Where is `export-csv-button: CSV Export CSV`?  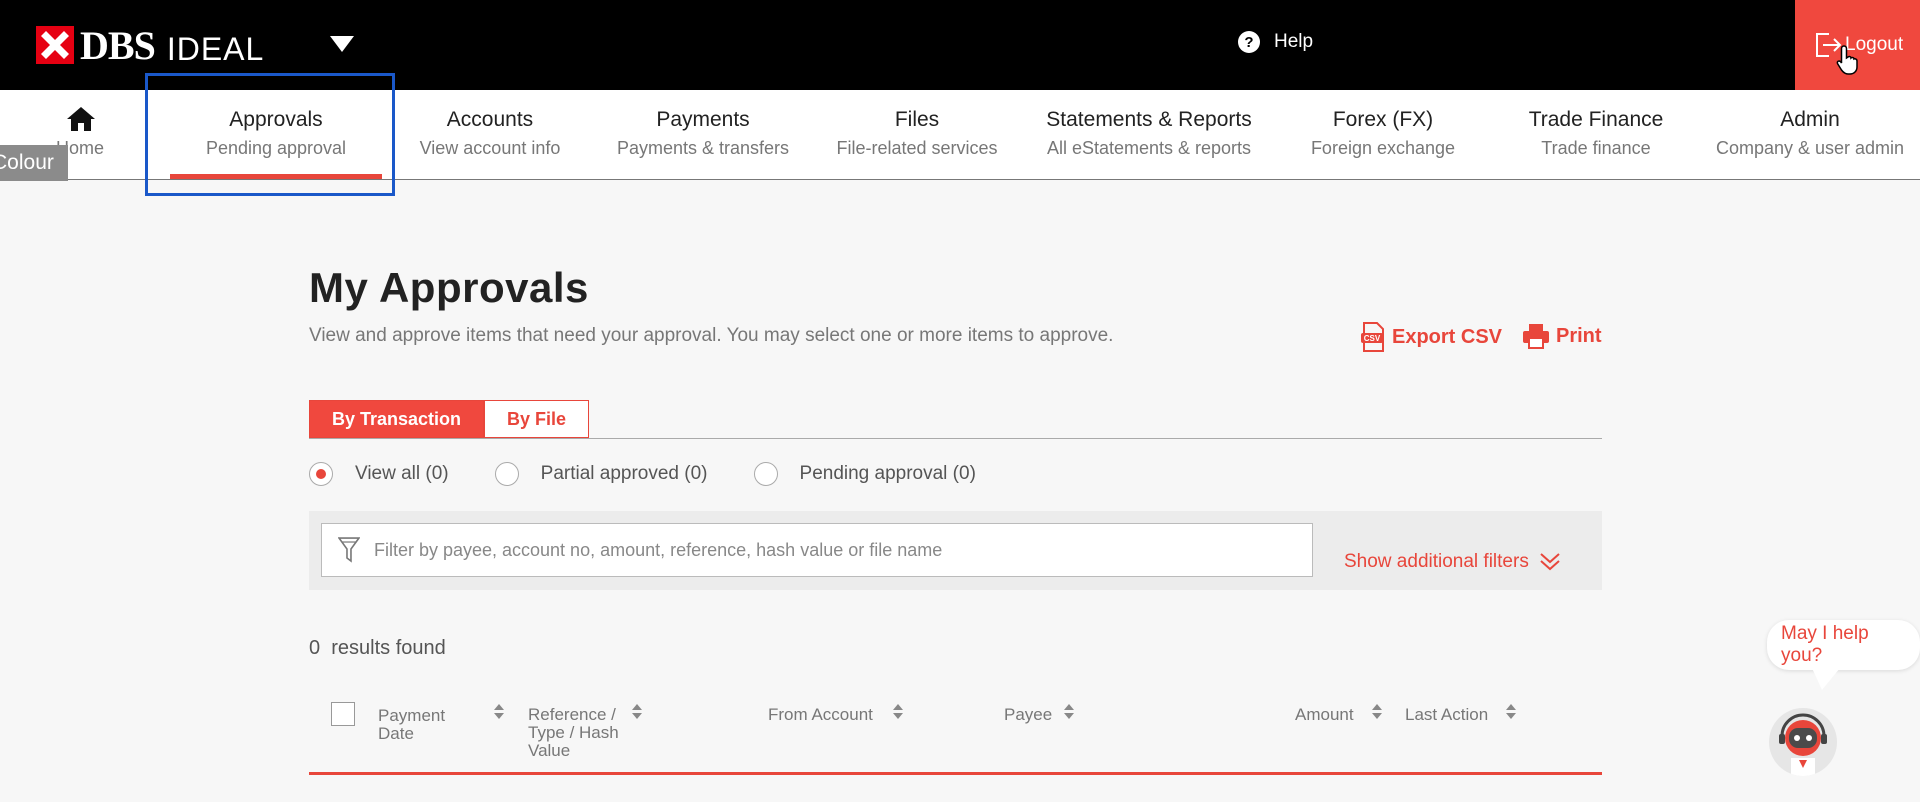 export-csv-button: CSV Export CSV is located at coordinates (1431, 337).